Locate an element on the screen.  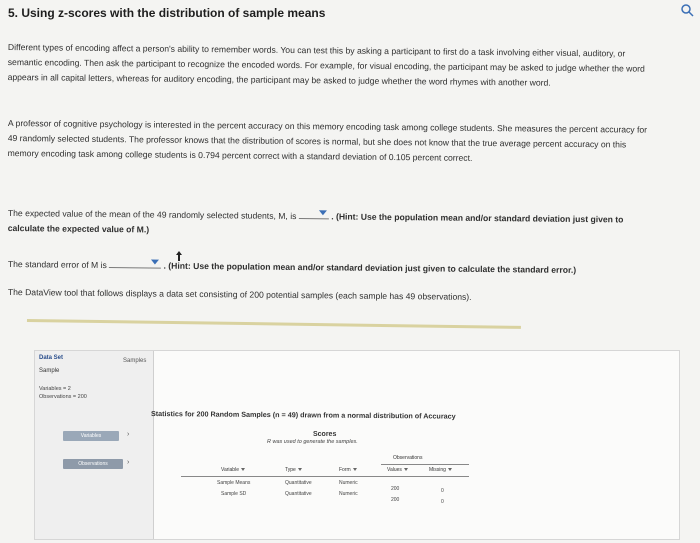
tab-samples: Samples is located at coordinates (134, 361).